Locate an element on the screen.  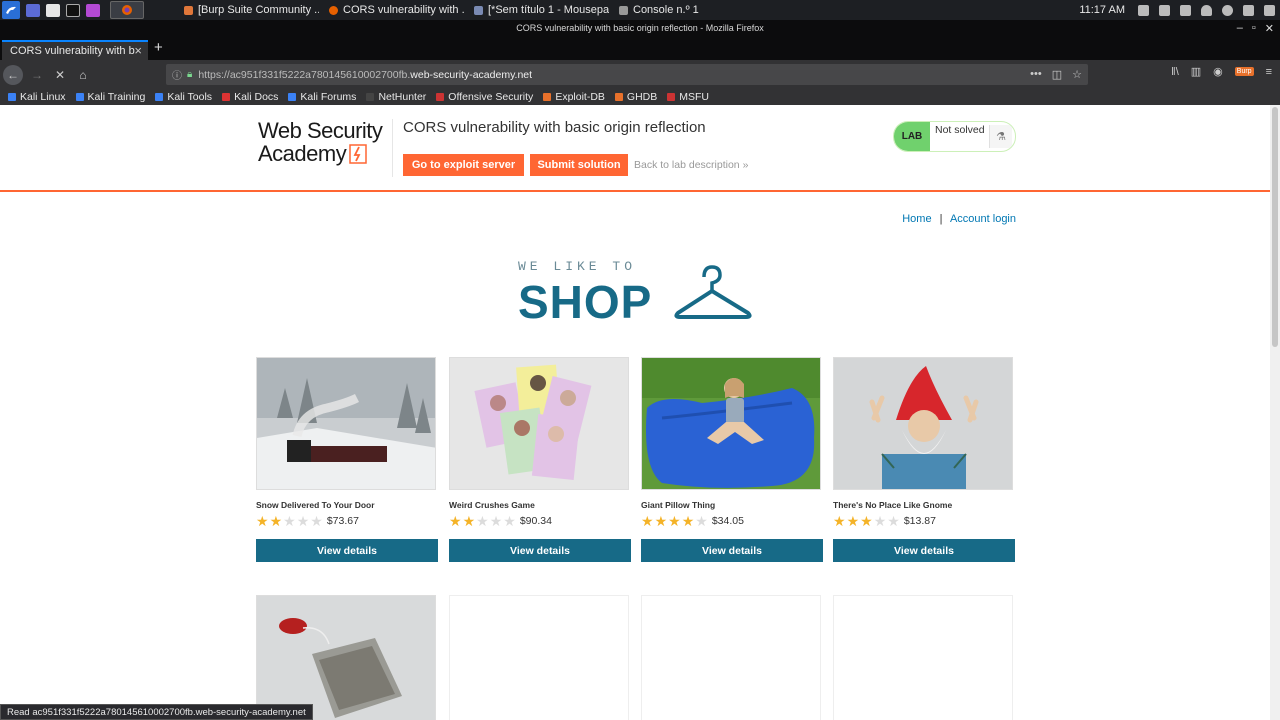
info-icon: ⓘ is located at coordinates (177, 74).